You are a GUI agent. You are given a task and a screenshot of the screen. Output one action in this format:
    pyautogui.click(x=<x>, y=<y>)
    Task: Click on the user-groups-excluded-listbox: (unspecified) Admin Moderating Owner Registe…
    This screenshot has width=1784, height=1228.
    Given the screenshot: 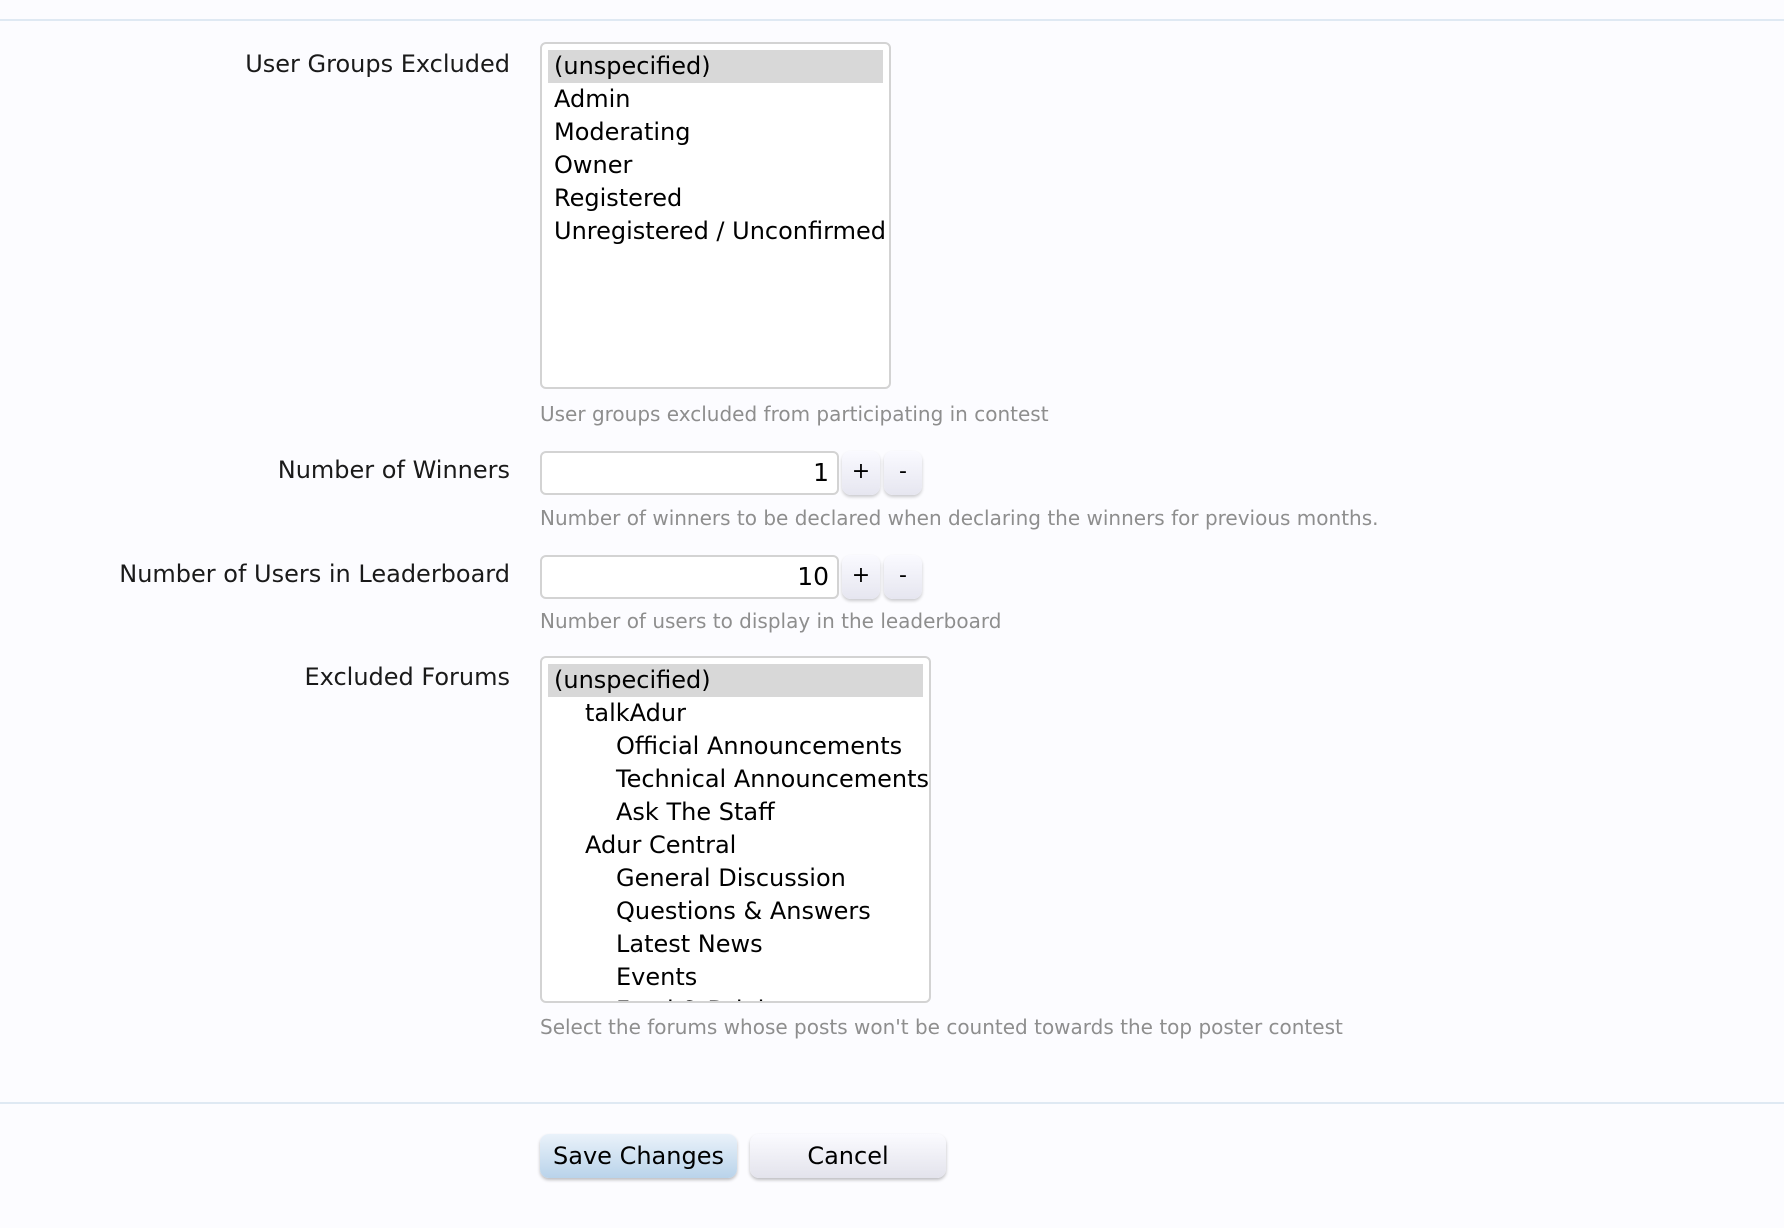 What is the action you would take?
    pyautogui.click(x=715, y=215)
    